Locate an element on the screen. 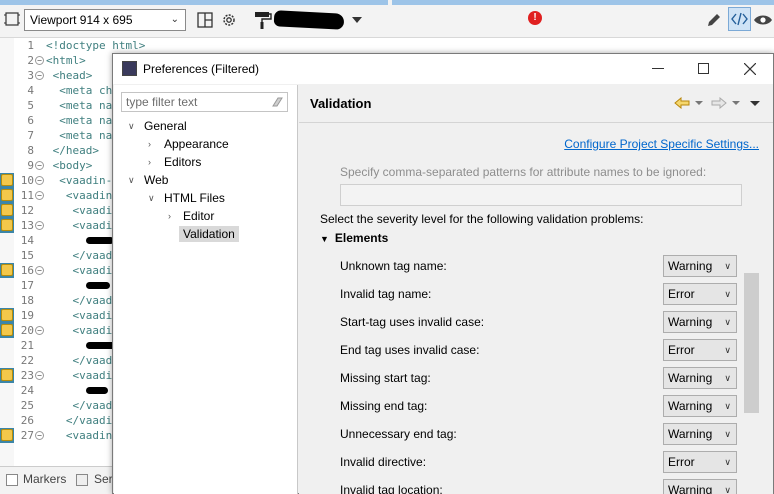 The image size is (774, 494). line-number: 10 is located at coordinates (27, 180).